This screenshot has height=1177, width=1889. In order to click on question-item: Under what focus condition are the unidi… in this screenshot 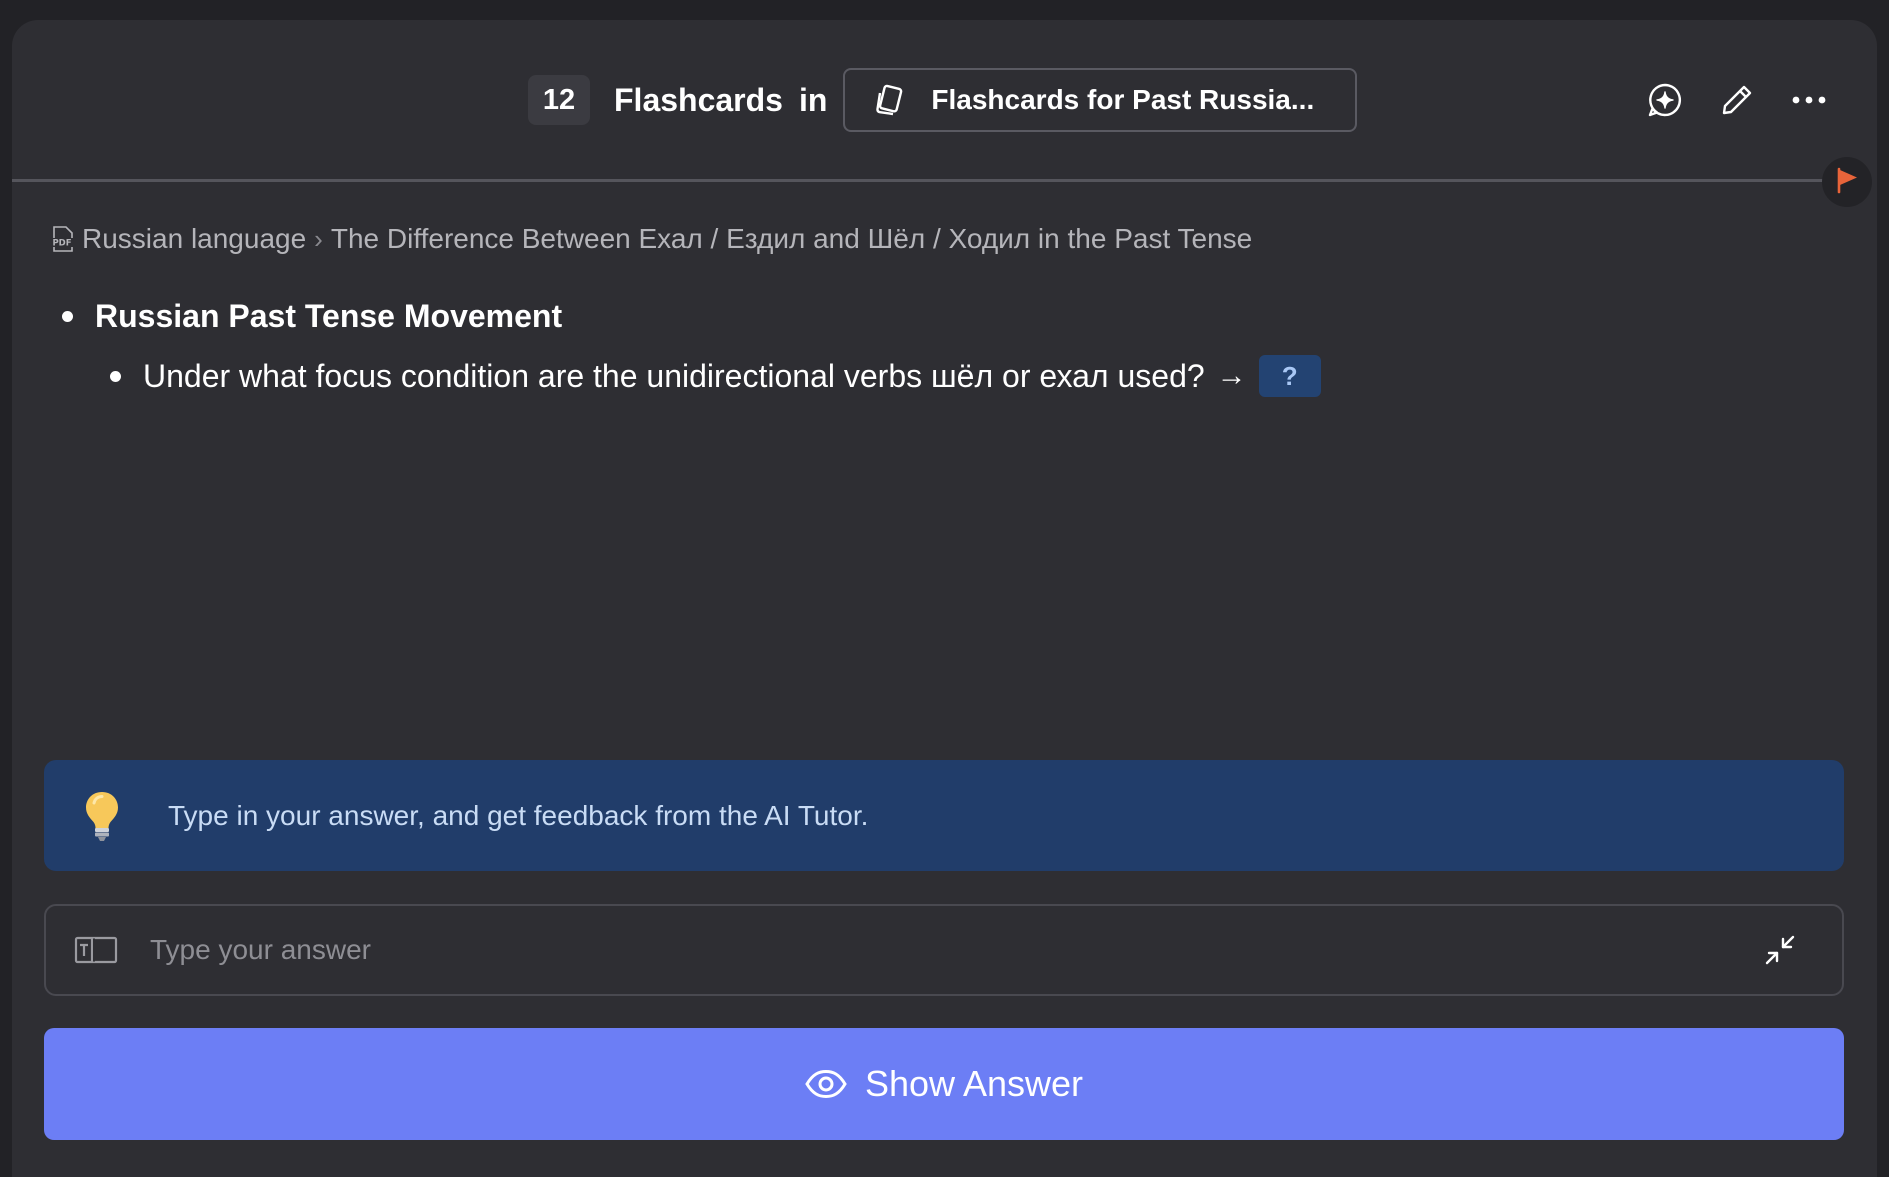, I will do `click(715, 376)`.